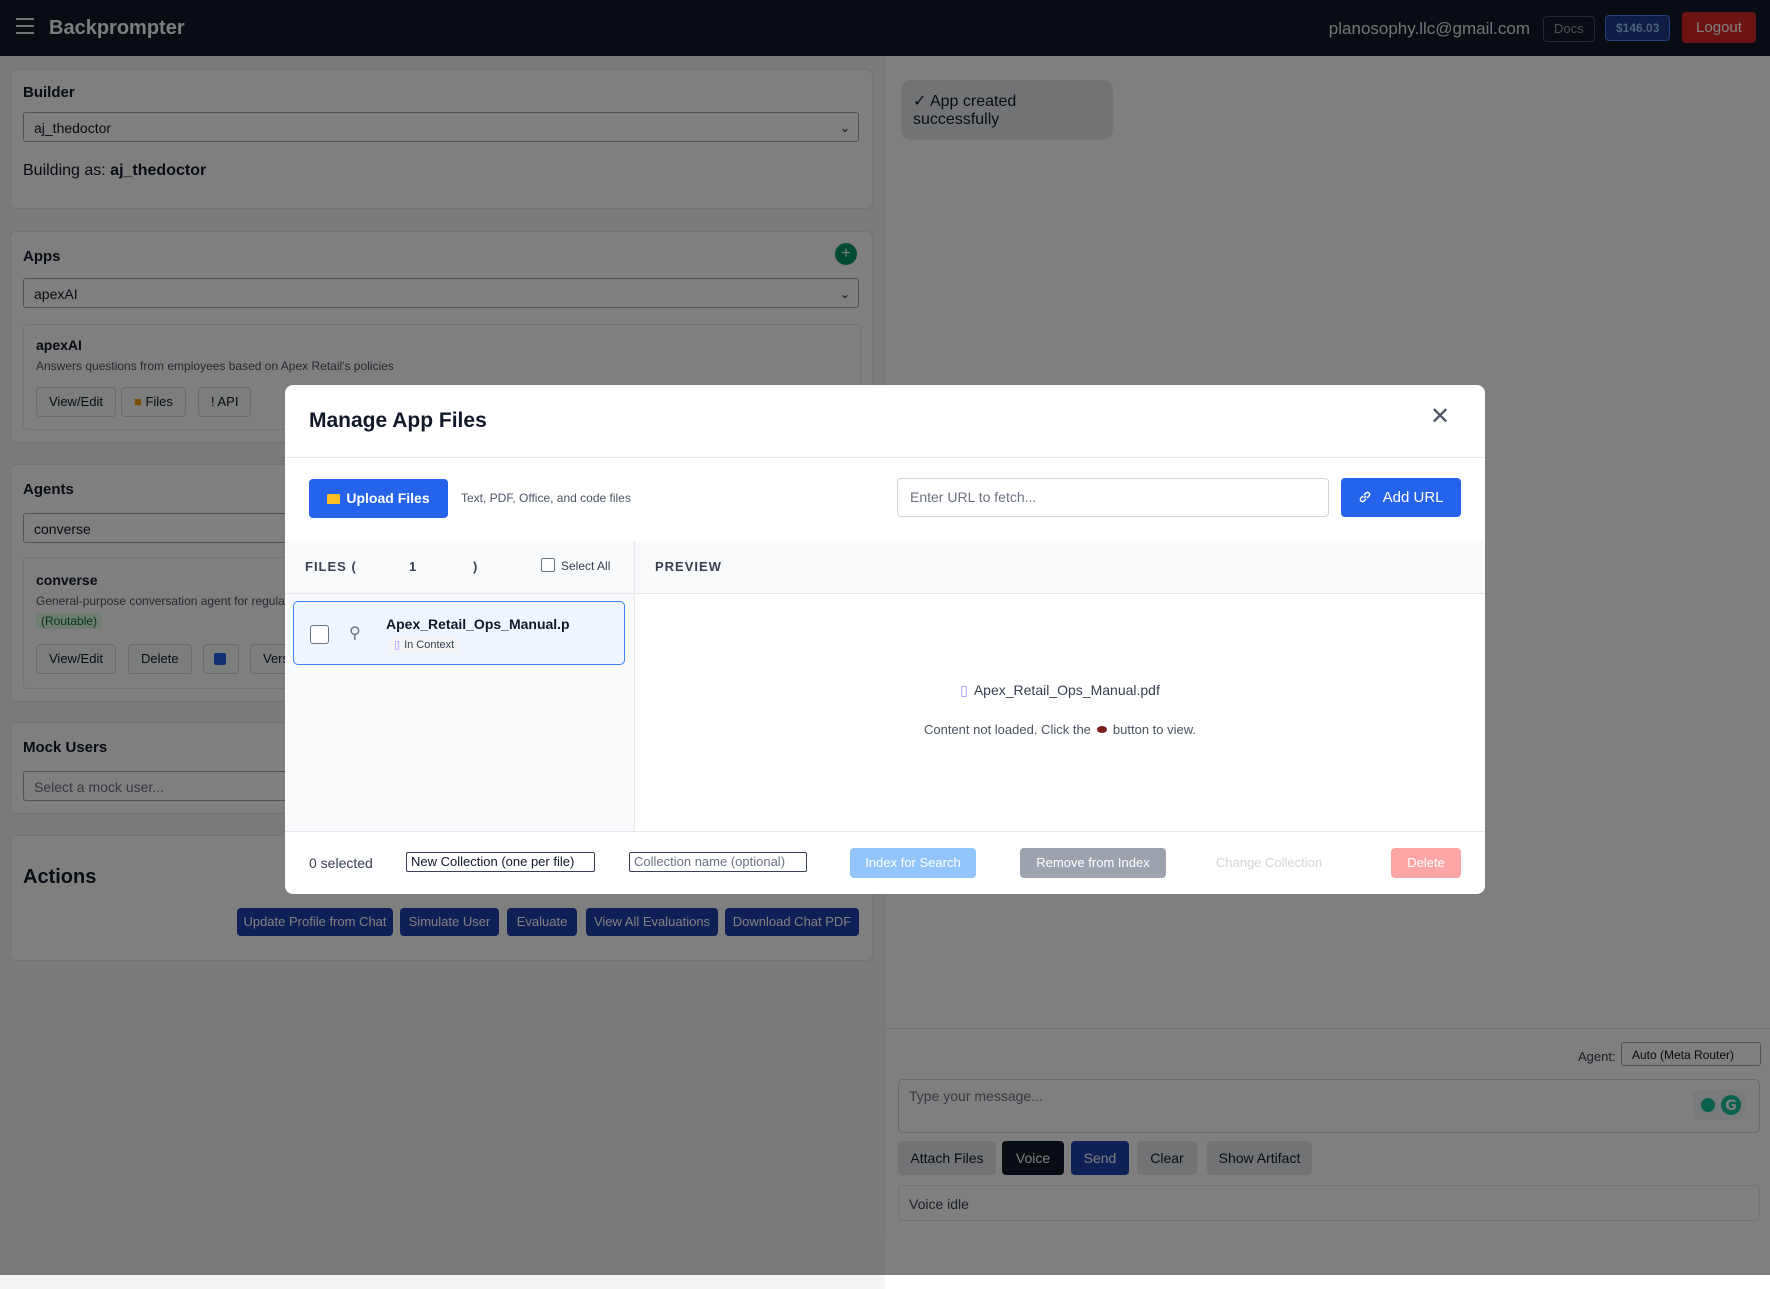  I want to click on file-checkbox, so click(319, 634).